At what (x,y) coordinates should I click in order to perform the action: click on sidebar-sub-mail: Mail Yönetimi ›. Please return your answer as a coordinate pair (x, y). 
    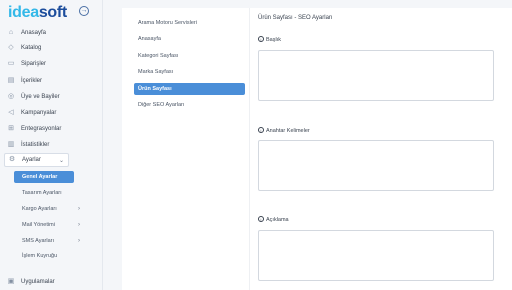
    Looking at the image, I should click on (47, 225).